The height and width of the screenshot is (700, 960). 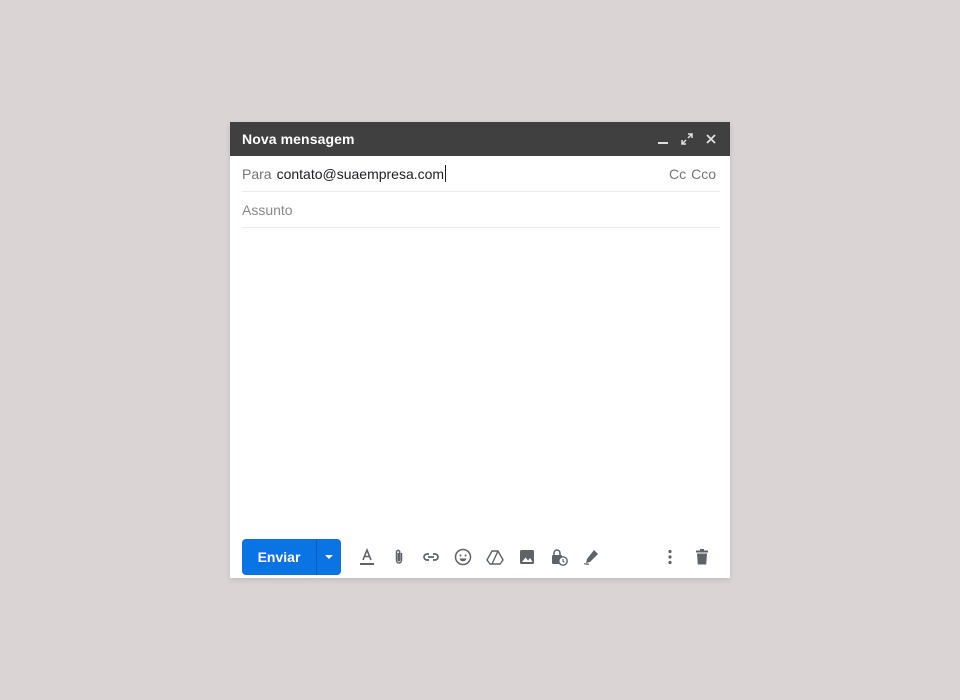 I want to click on signature-icon, so click(x=591, y=557).